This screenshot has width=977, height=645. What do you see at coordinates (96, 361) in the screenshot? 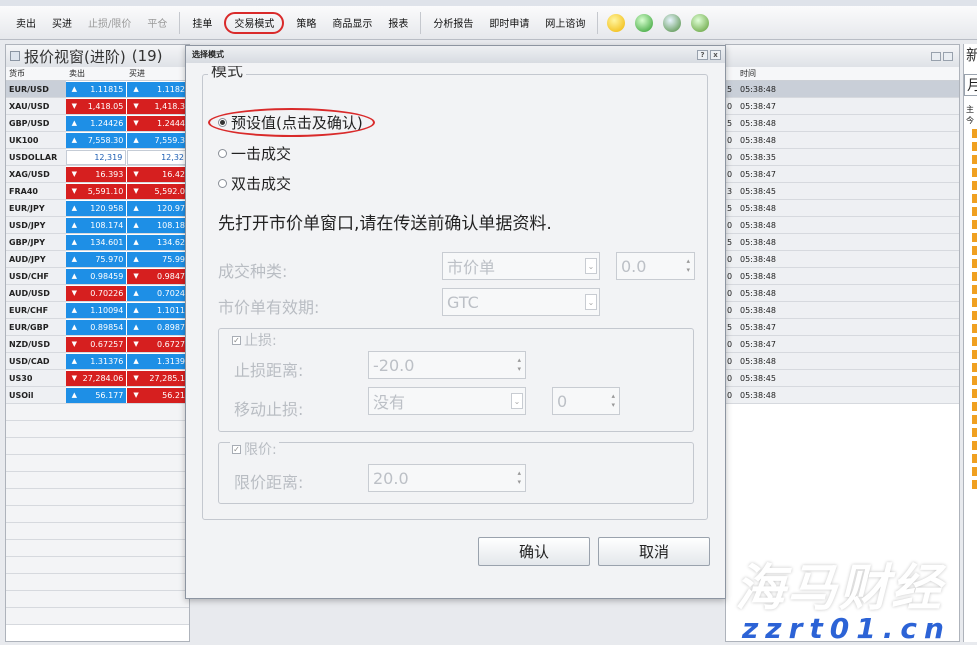
I see `sell-price-cell: ▲ 1.31376` at bounding box center [96, 361].